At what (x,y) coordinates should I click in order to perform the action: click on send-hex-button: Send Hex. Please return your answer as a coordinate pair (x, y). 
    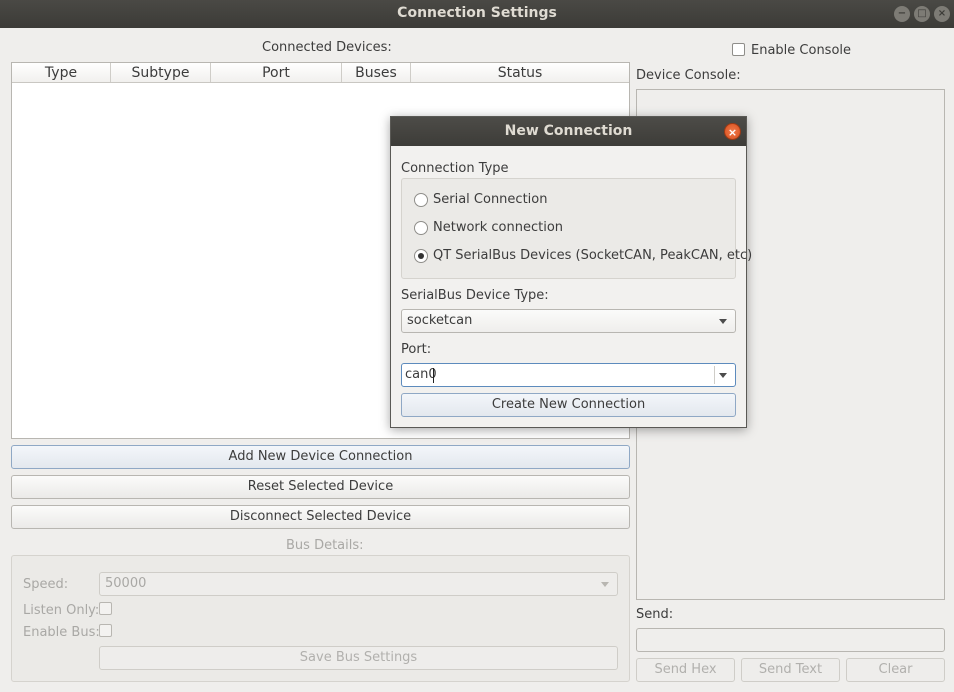
    Looking at the image, I should click on (685, 670).